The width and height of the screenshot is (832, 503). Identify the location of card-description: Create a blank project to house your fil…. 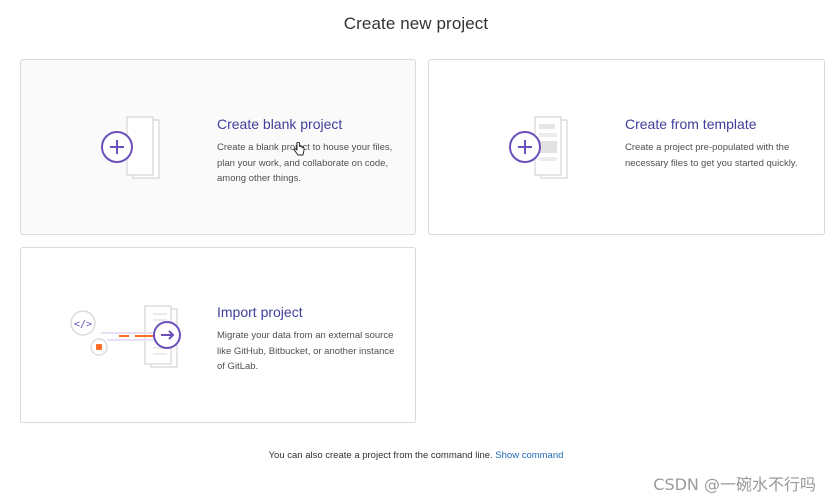
(305, 163).